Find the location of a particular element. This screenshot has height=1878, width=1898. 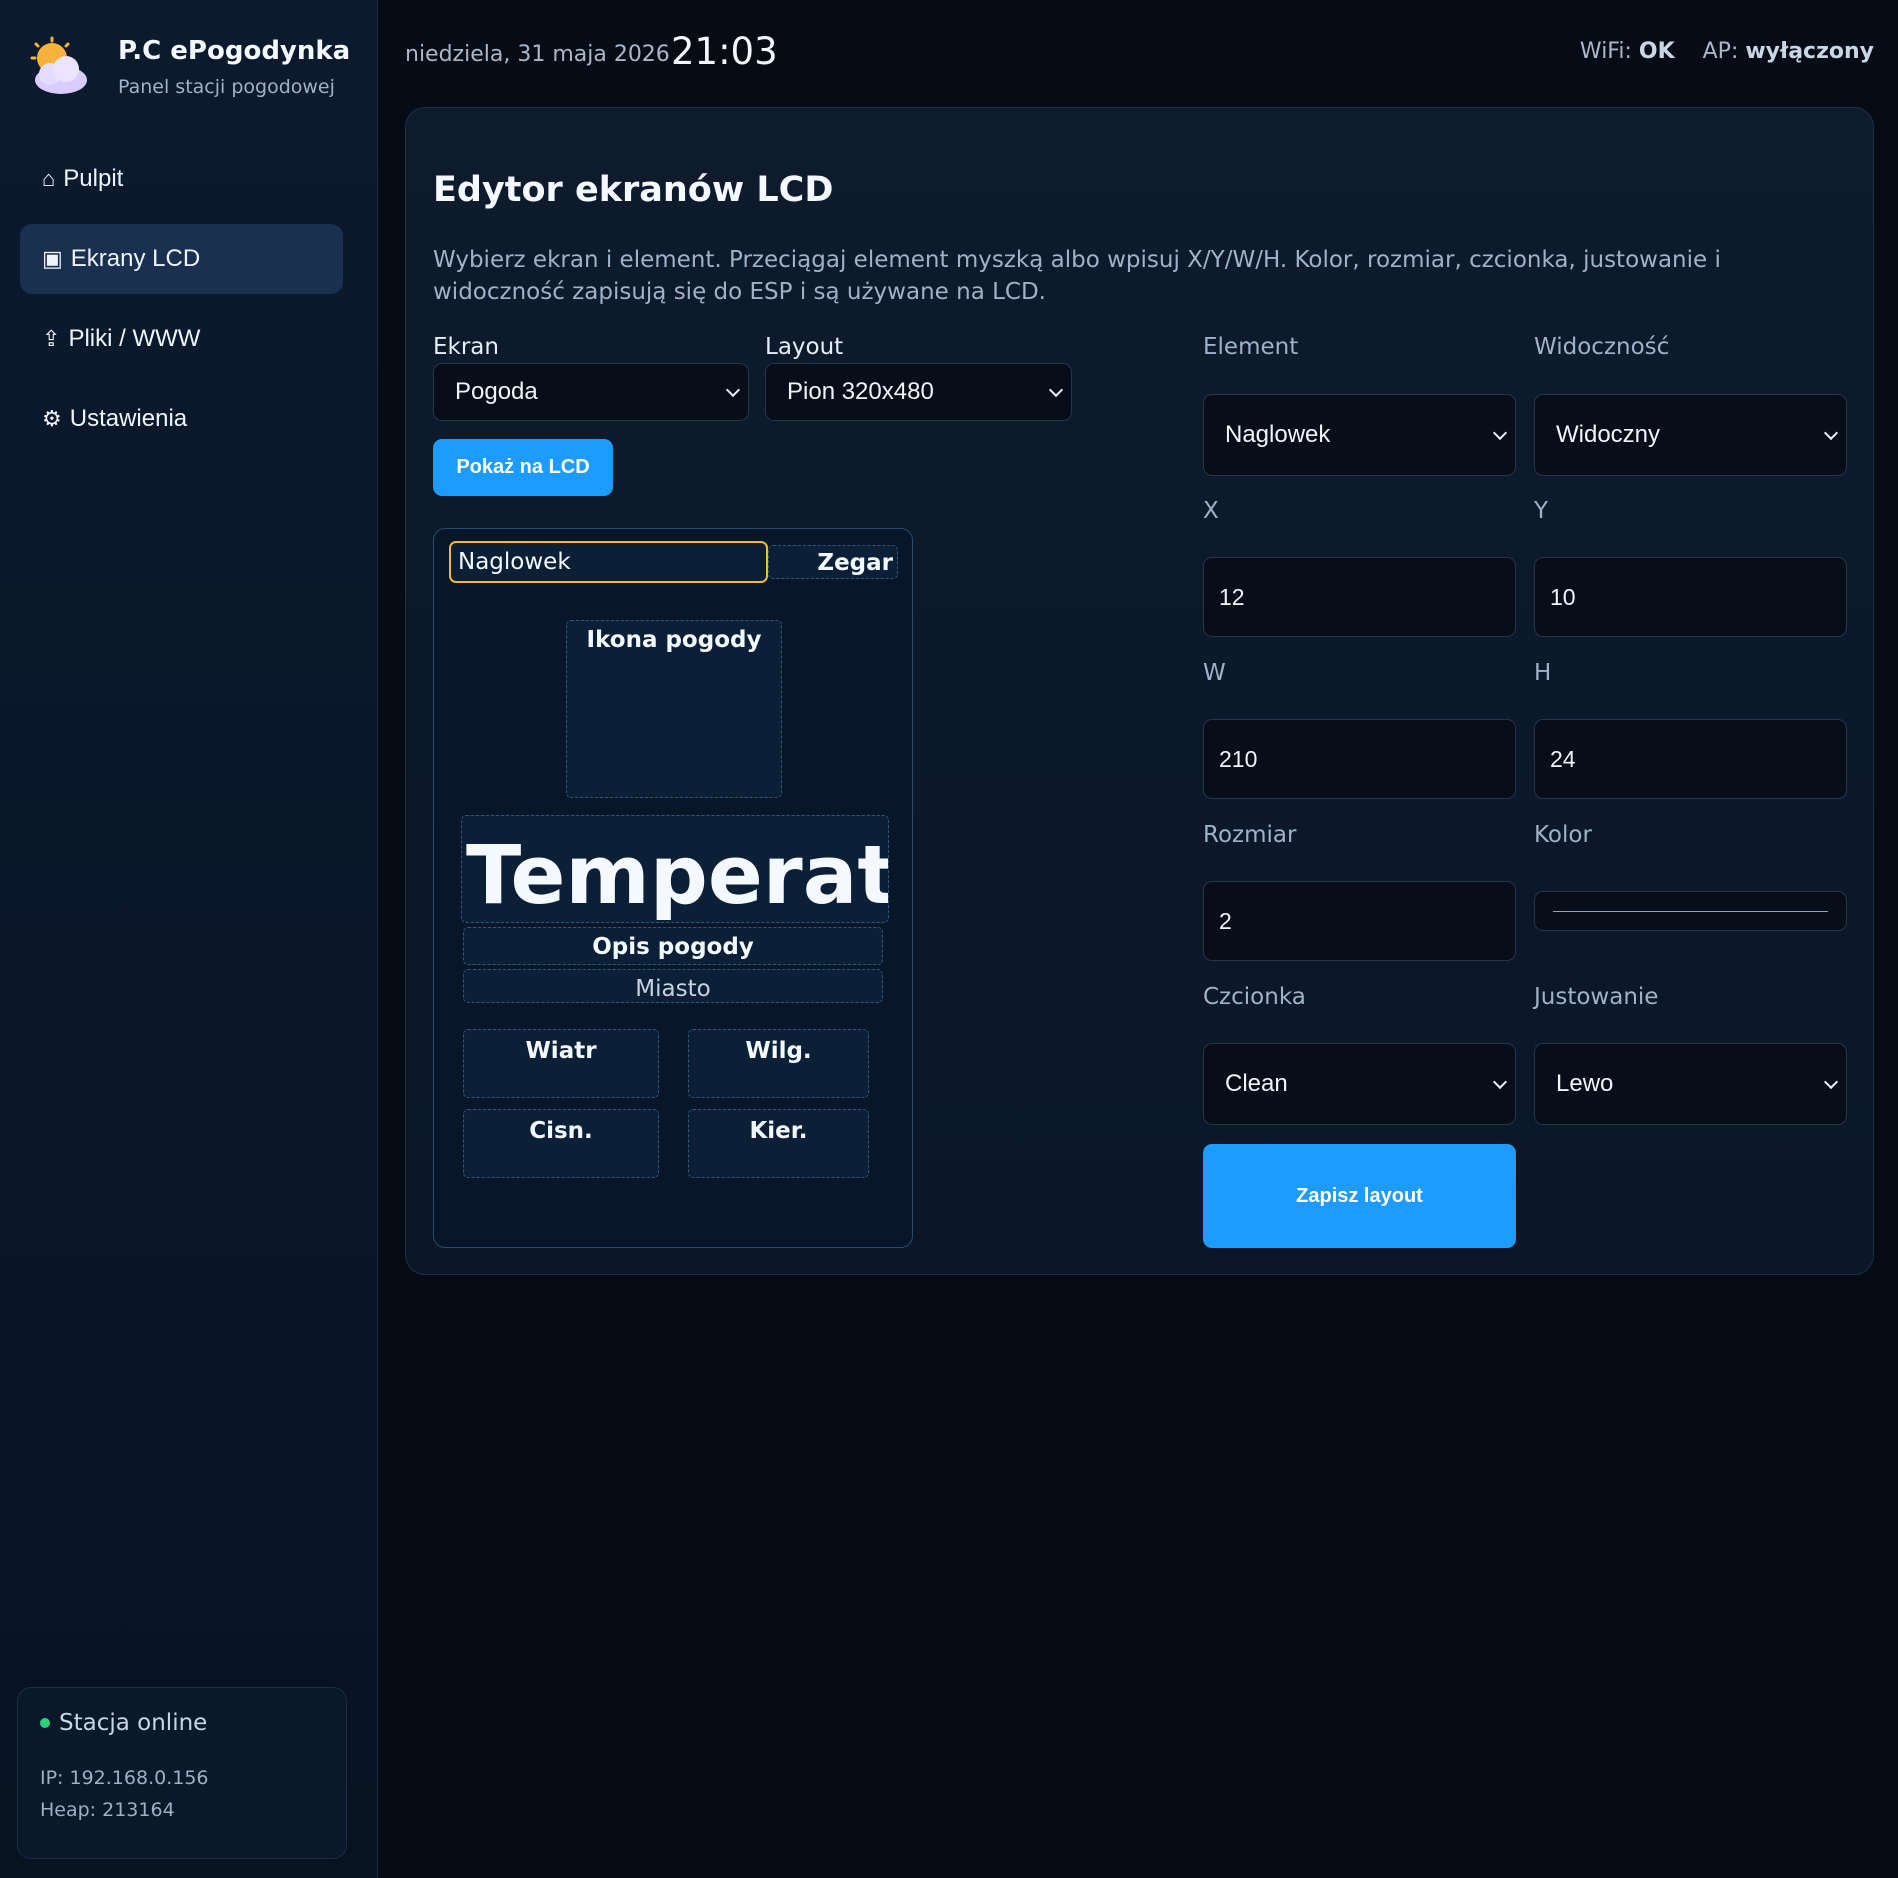

color-picker is located at coordinates (1690, 911).